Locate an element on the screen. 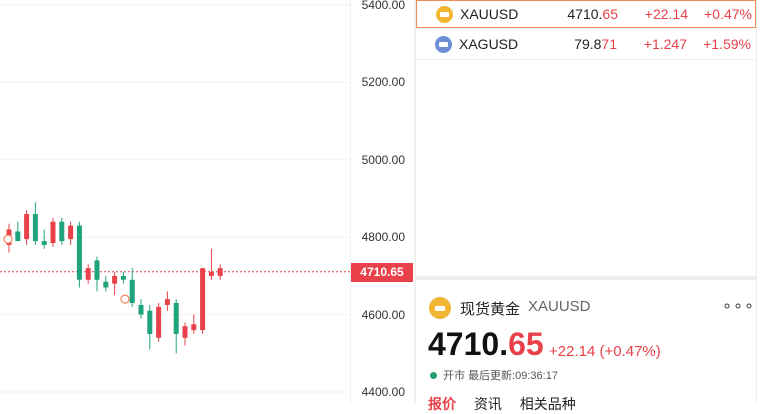 The height and width of the screenshot is (414, 770). watchlist-percent: +1.59% is located at coordinates (727, 44).